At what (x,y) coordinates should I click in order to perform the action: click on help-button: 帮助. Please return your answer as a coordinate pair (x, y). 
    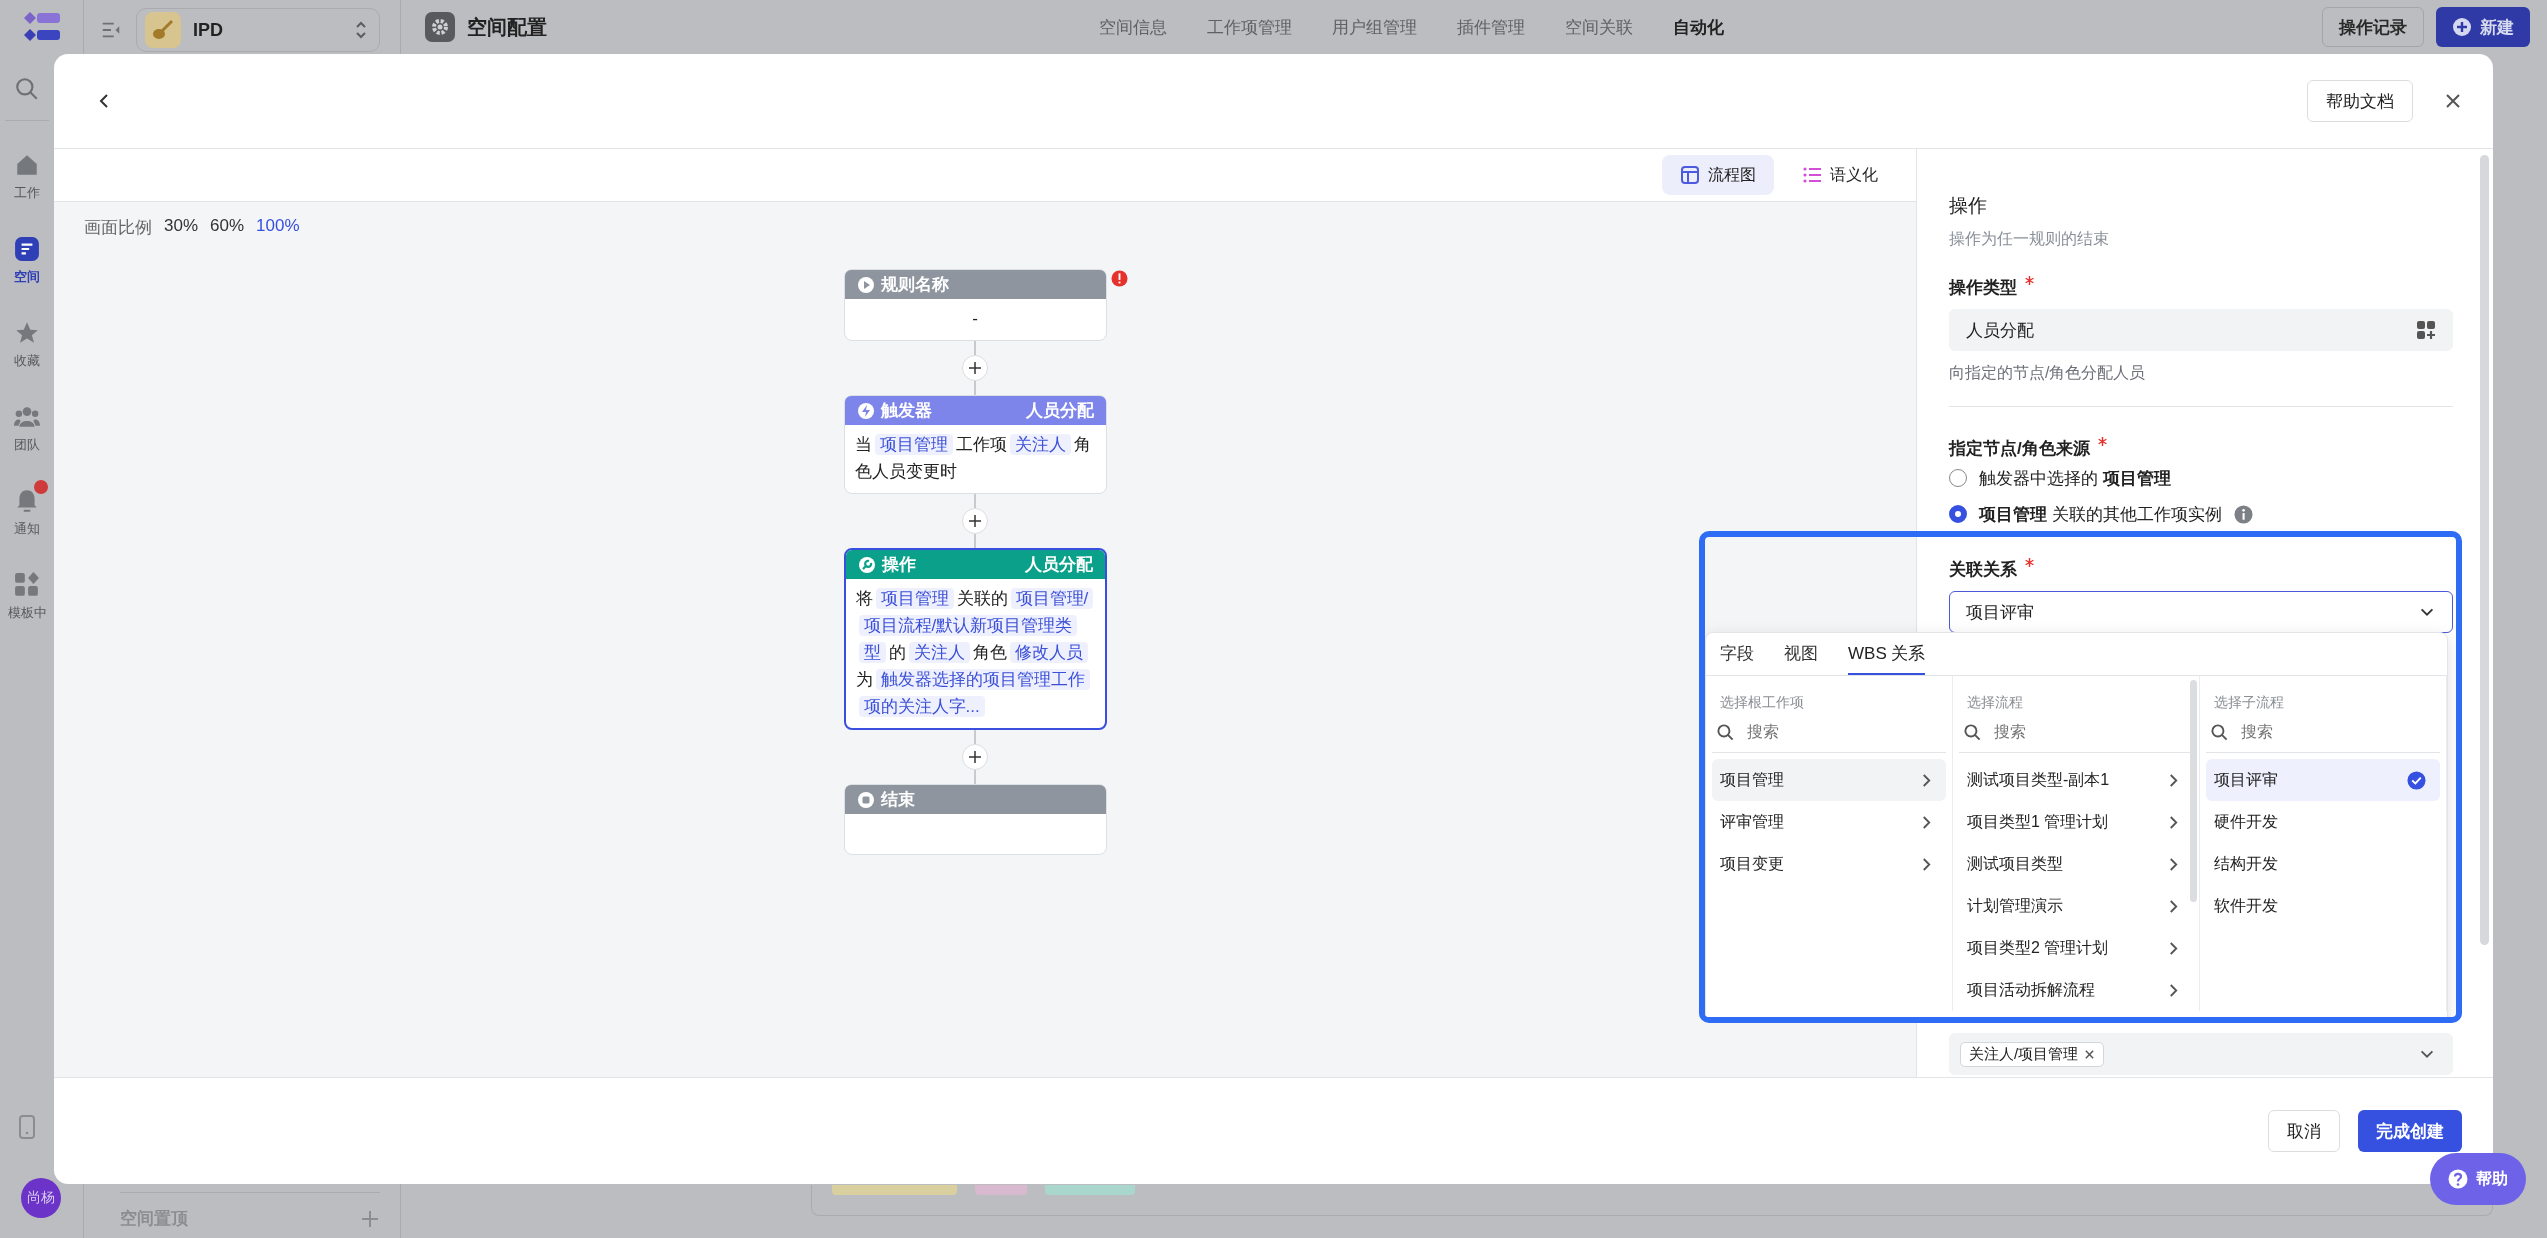
    Looking at the image, I should click on (2478, 1179).